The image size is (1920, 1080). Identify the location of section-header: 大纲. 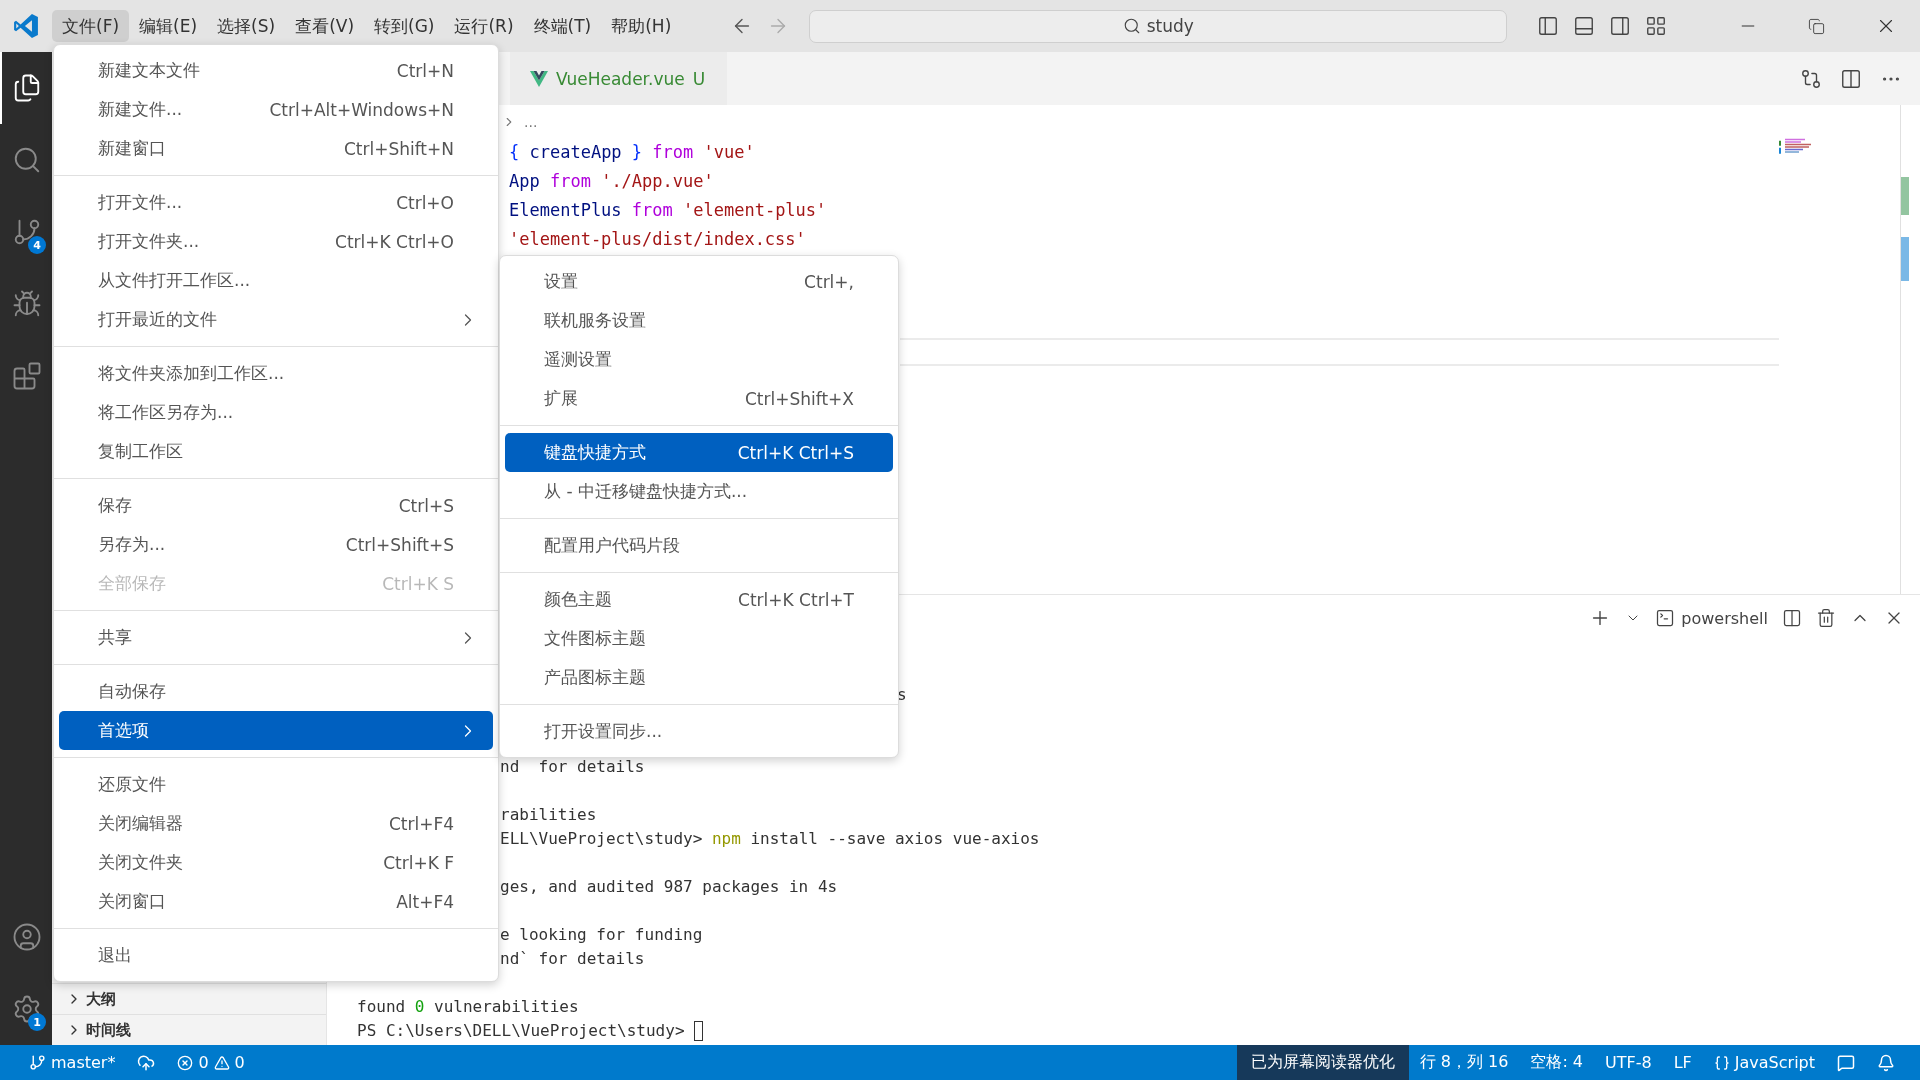
(189, 998).